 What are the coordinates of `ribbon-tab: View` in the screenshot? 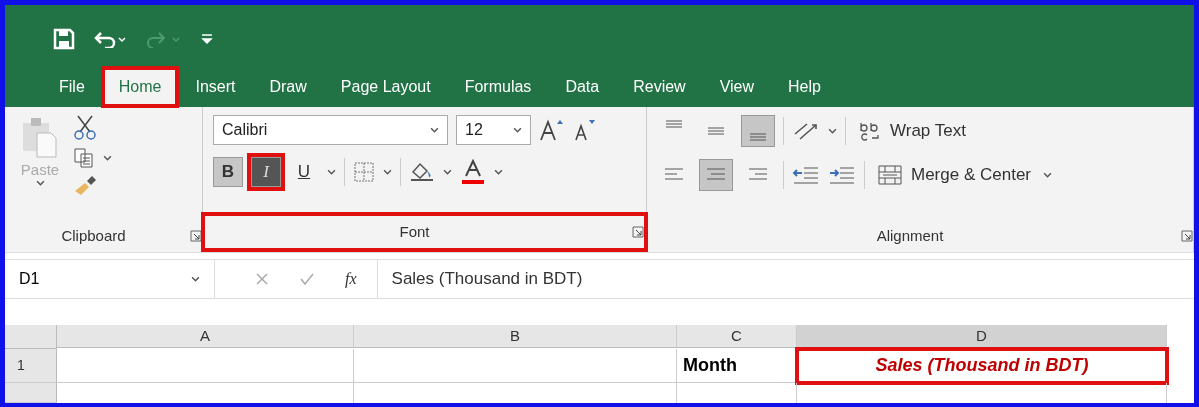 It's located at (737, 86).